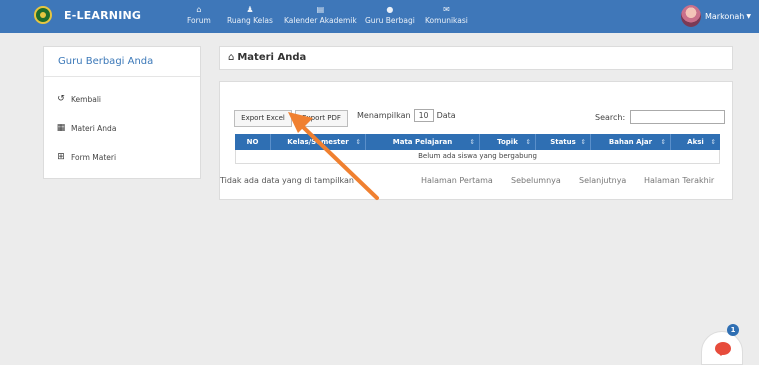 Image resolution: width=759 pixels, height=365 pixels. I want to click on column-label: NO, so click(252, 142).